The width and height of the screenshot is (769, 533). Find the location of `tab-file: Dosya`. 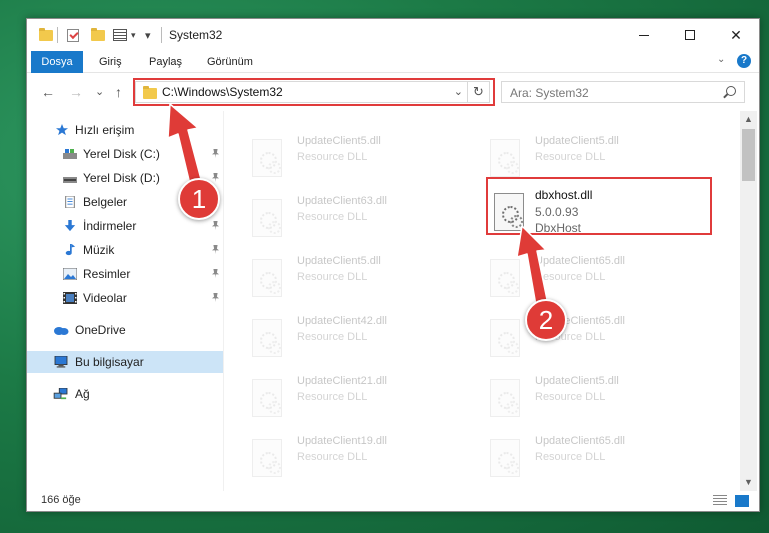

tab-file: Dosya is located at coordinates (57, 62).